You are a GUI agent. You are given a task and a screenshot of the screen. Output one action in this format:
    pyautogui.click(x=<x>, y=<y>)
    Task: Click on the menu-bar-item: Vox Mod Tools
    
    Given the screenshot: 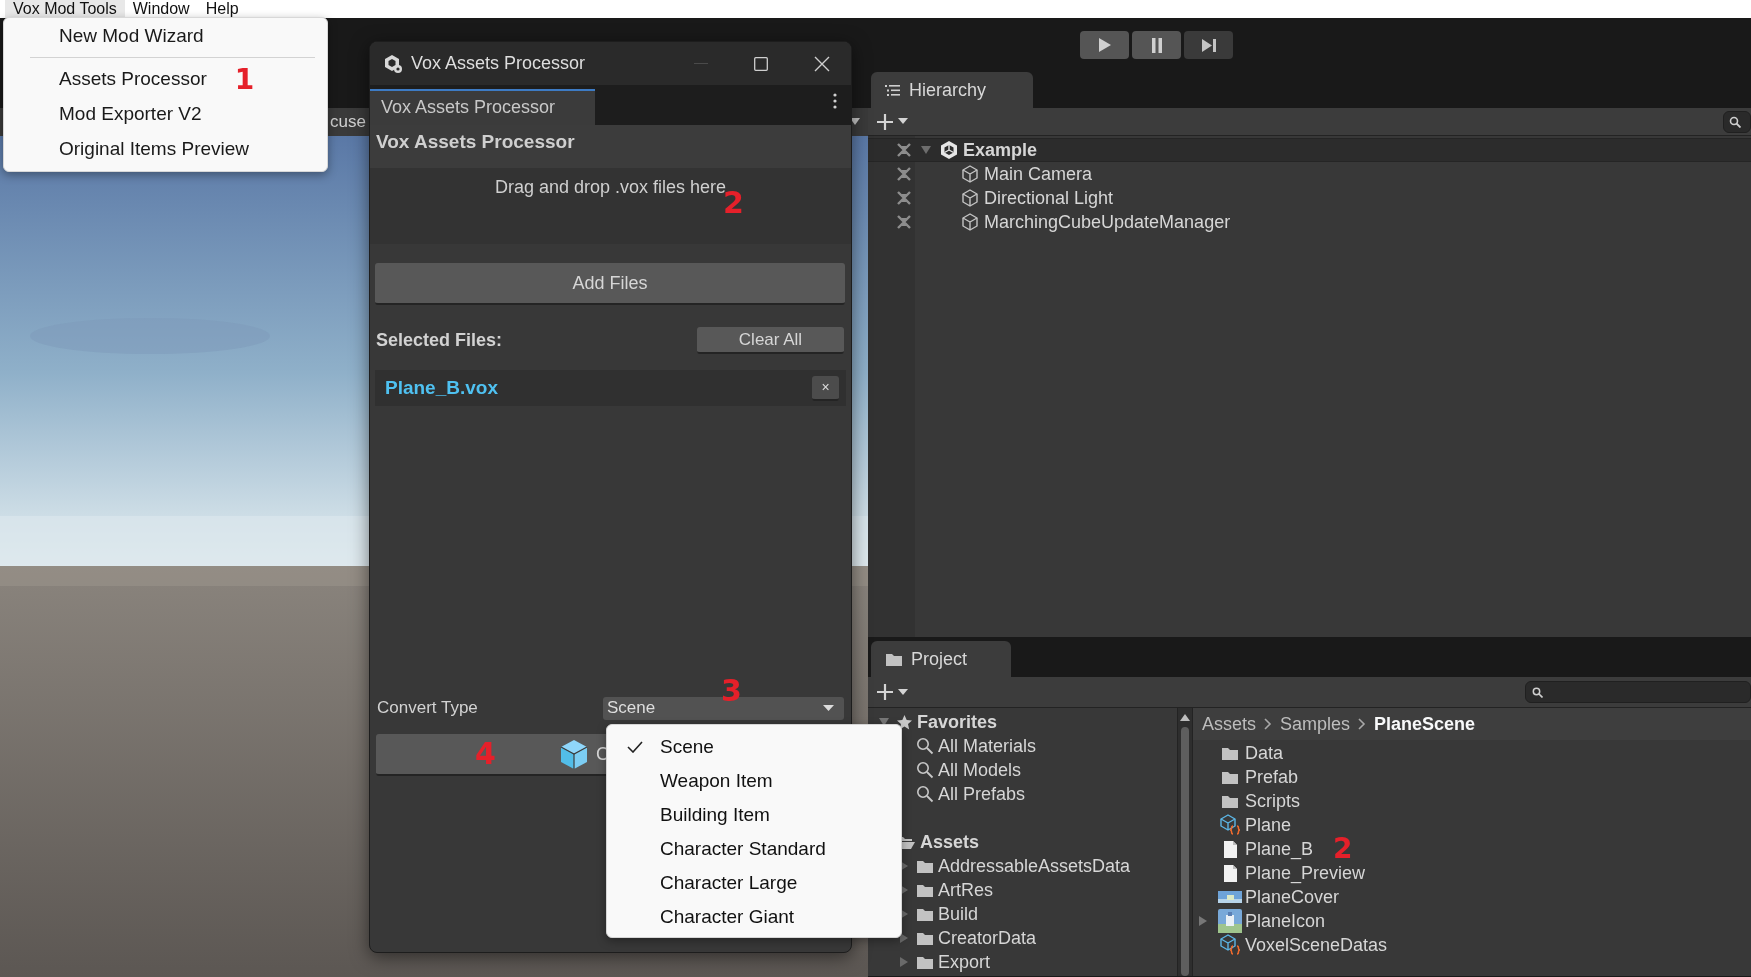 What is the action you would take?
    pyautogui.click(x=65, y=9)
    